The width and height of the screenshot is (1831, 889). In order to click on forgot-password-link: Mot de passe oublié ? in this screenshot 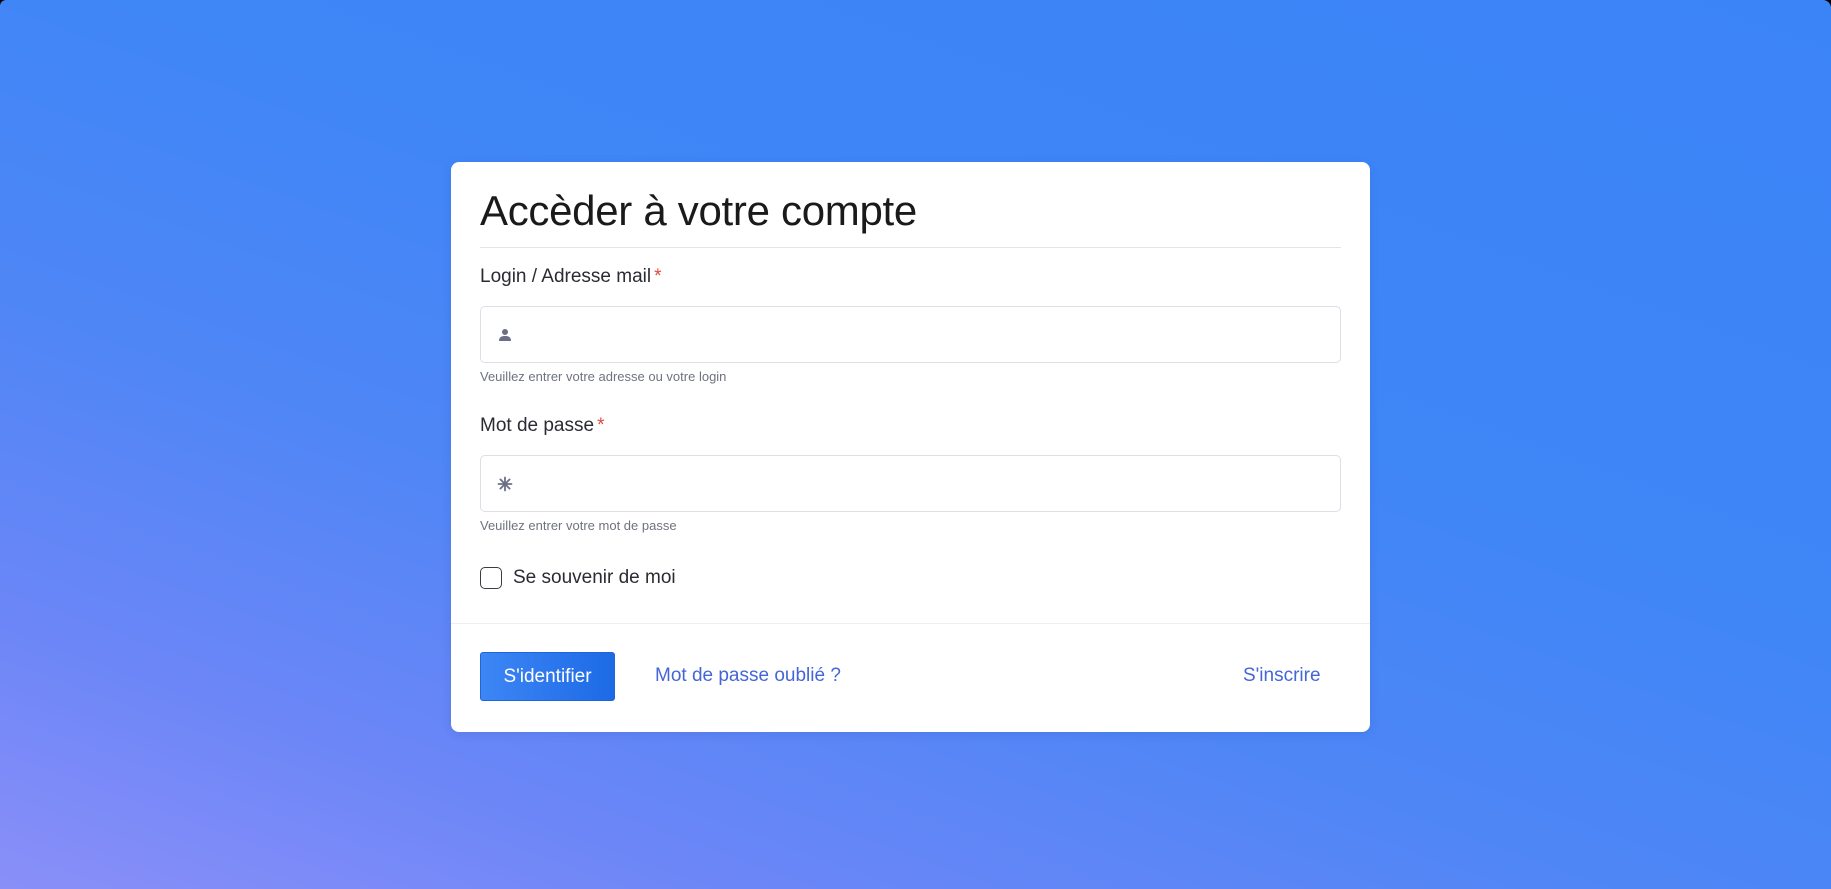, I will do `click(748, 676)`.